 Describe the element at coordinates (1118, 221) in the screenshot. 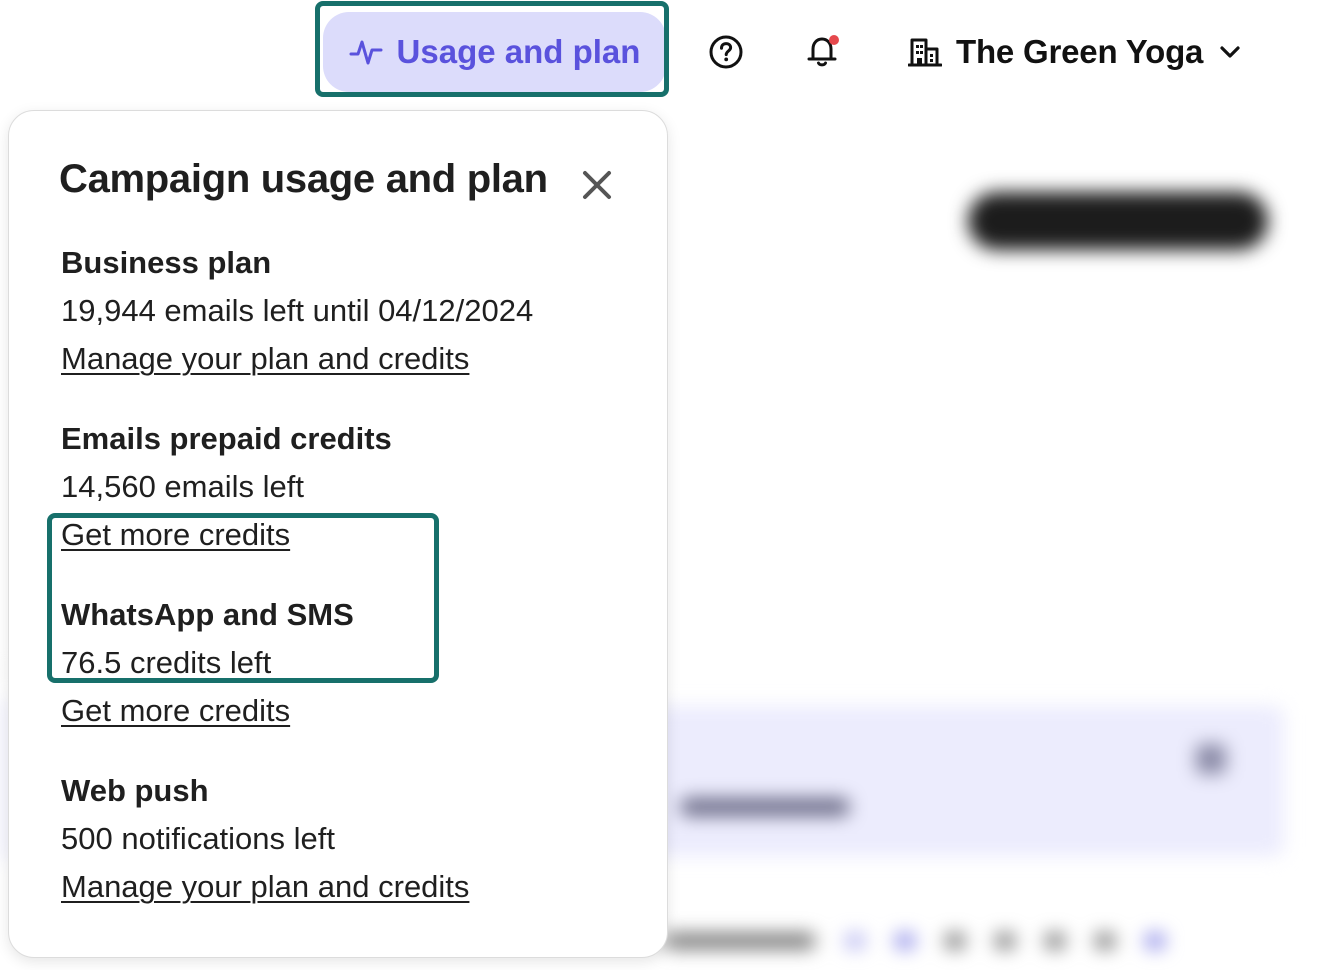

I see `blurred-primary-button` at that location.